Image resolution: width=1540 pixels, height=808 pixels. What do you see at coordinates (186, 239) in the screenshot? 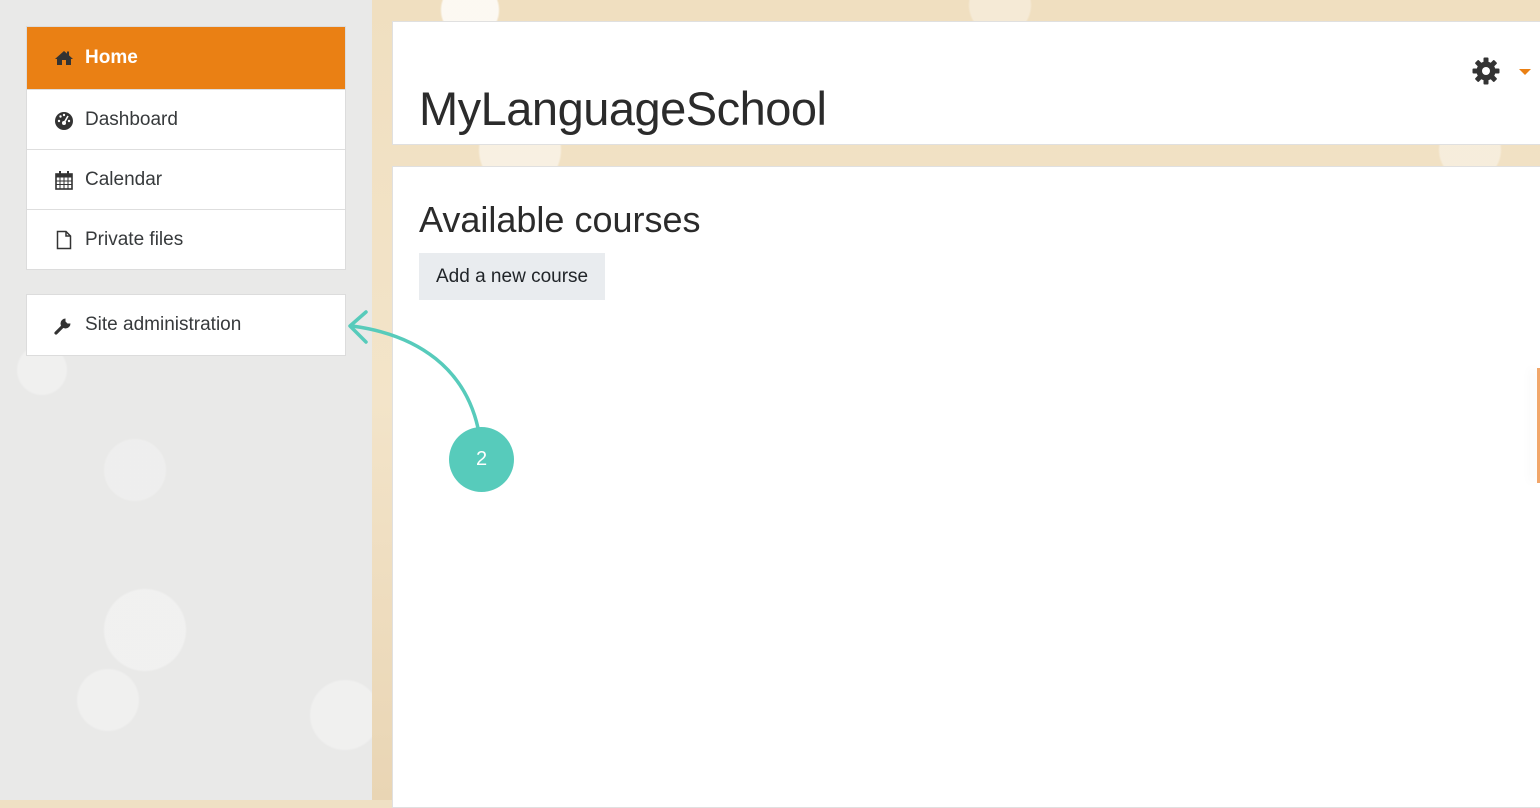
I see `nav-item-private-files: Private files` at bounding box center [186, 239].